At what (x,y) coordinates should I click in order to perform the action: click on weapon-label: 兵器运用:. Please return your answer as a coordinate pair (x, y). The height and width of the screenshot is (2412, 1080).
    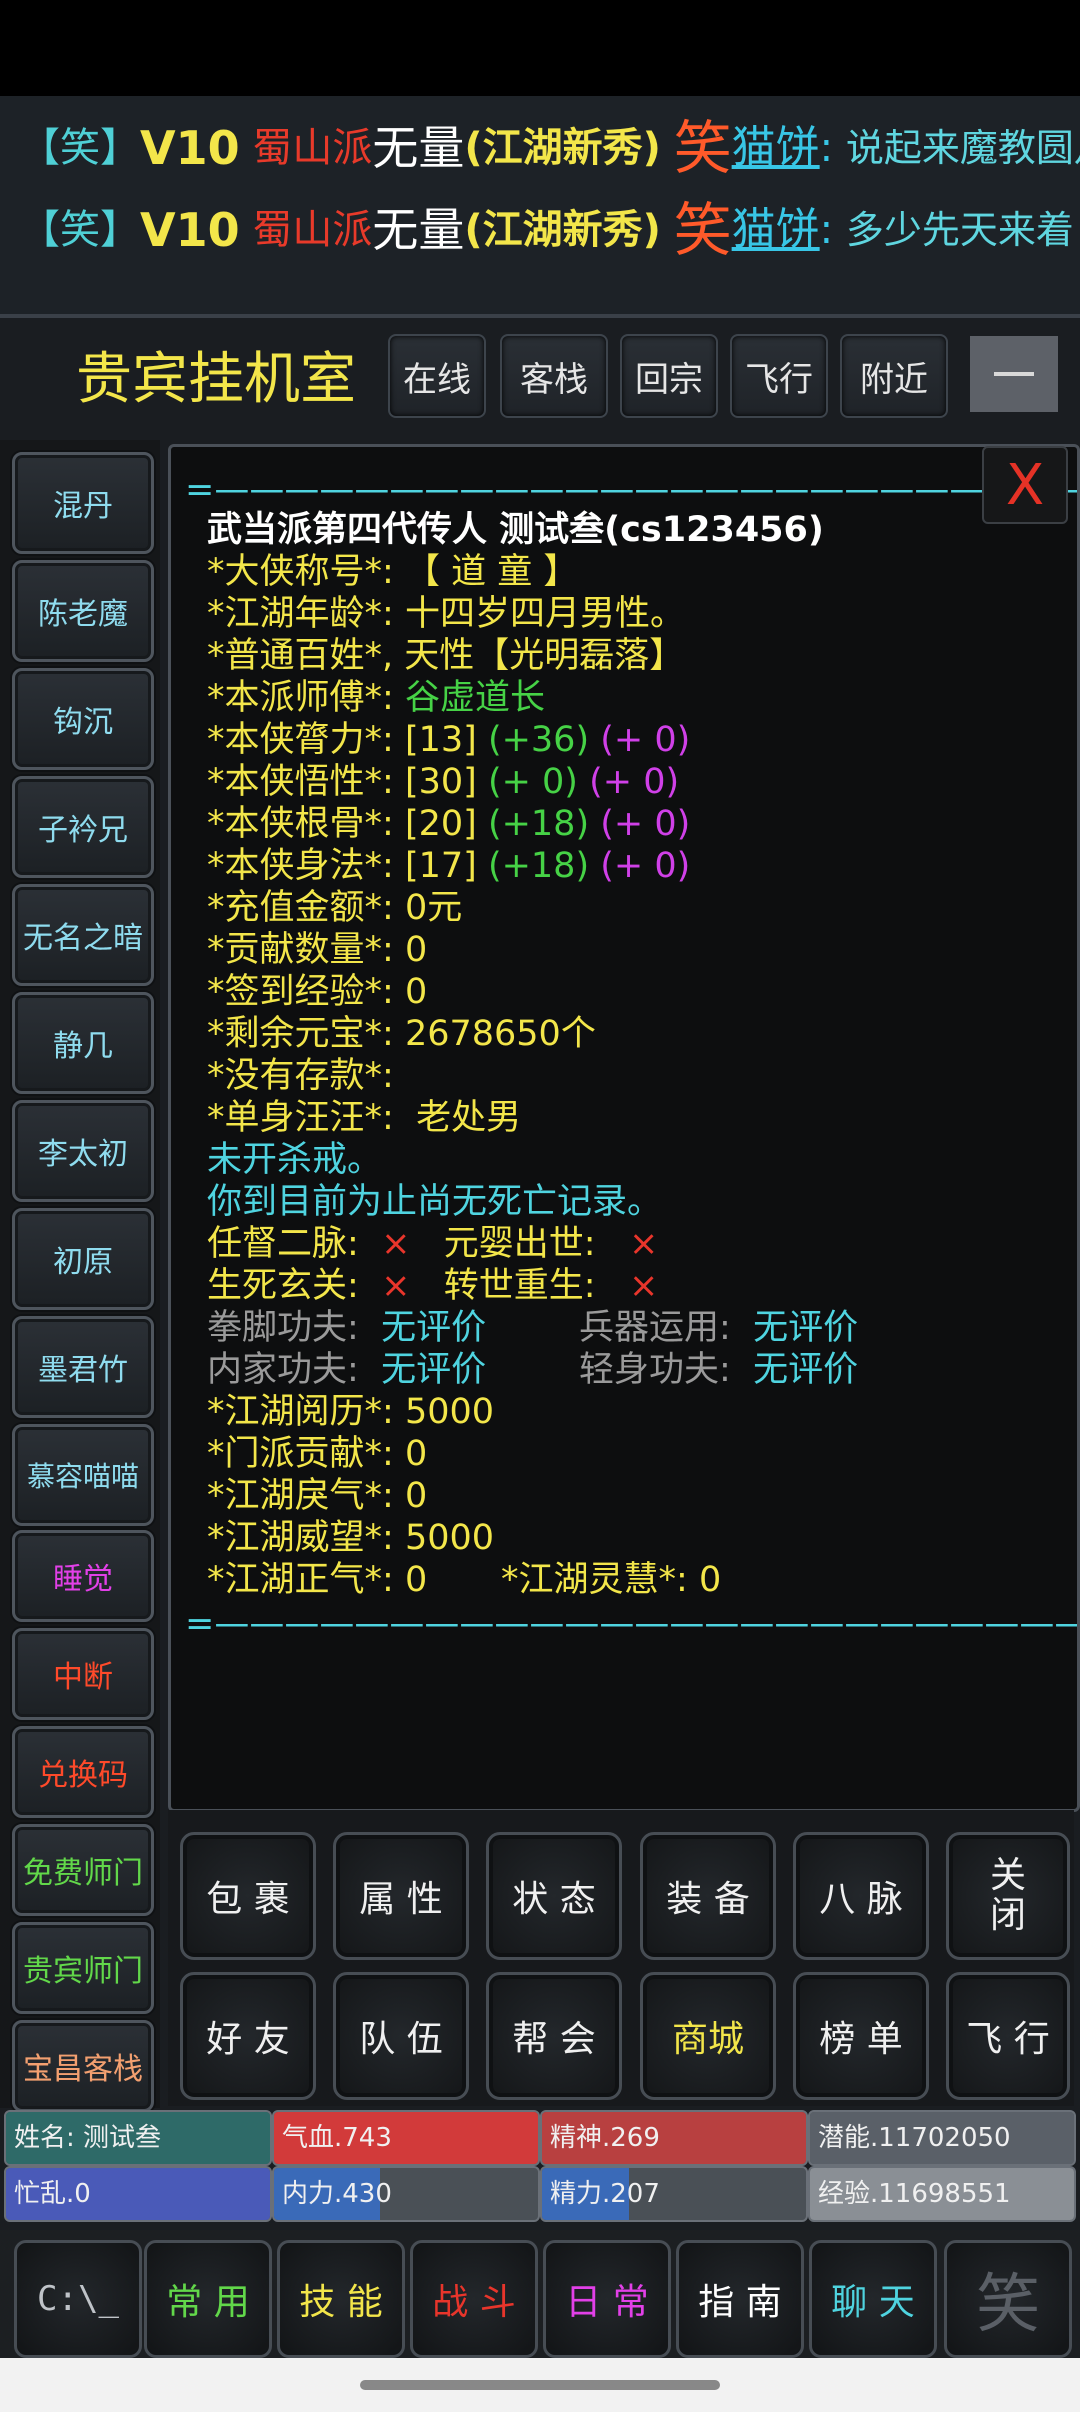
    Looking at the image, I should click on (655, 1328).